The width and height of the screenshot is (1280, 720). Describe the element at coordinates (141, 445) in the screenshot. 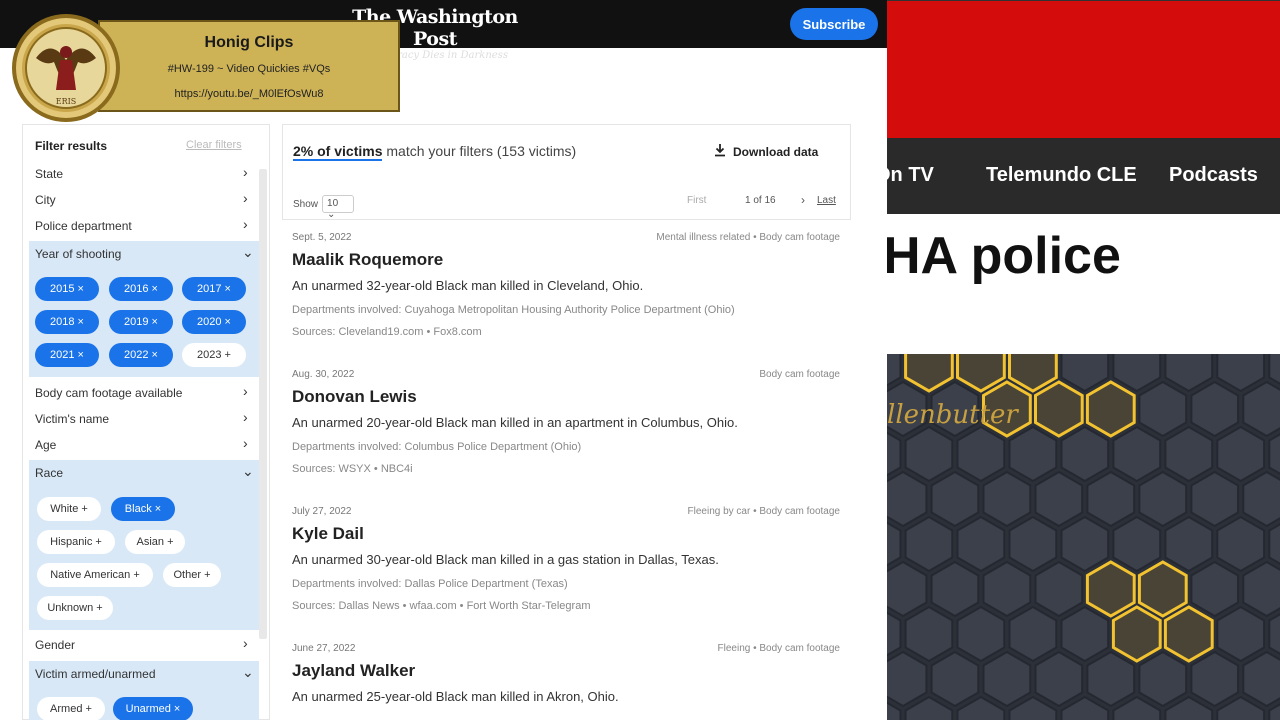

I see `filter-age: Age ›` at that location.